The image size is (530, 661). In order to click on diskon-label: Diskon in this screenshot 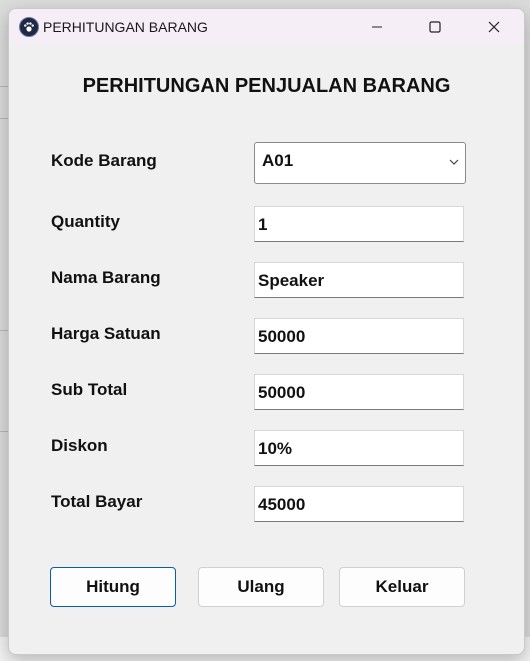, I will do `click(79, 445)`.